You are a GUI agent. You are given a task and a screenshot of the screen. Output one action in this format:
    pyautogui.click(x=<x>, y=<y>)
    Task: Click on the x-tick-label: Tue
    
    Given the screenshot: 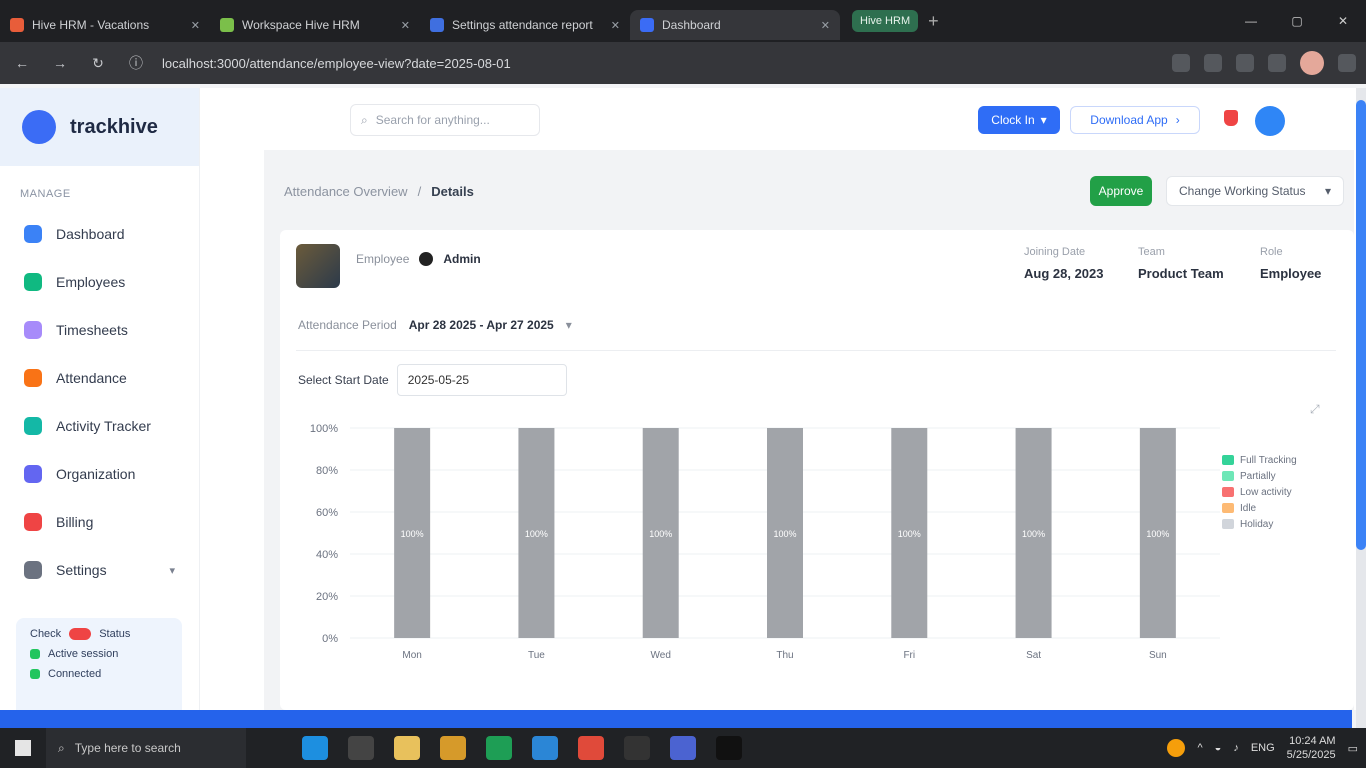 What is the action you would take?
    pyautogui.click(x=536, y=655)
    